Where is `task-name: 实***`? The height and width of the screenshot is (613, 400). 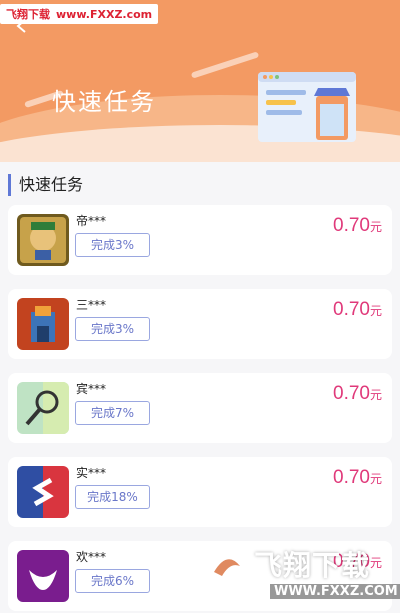
task-name: 实*** is located at coordinates (91, 473).